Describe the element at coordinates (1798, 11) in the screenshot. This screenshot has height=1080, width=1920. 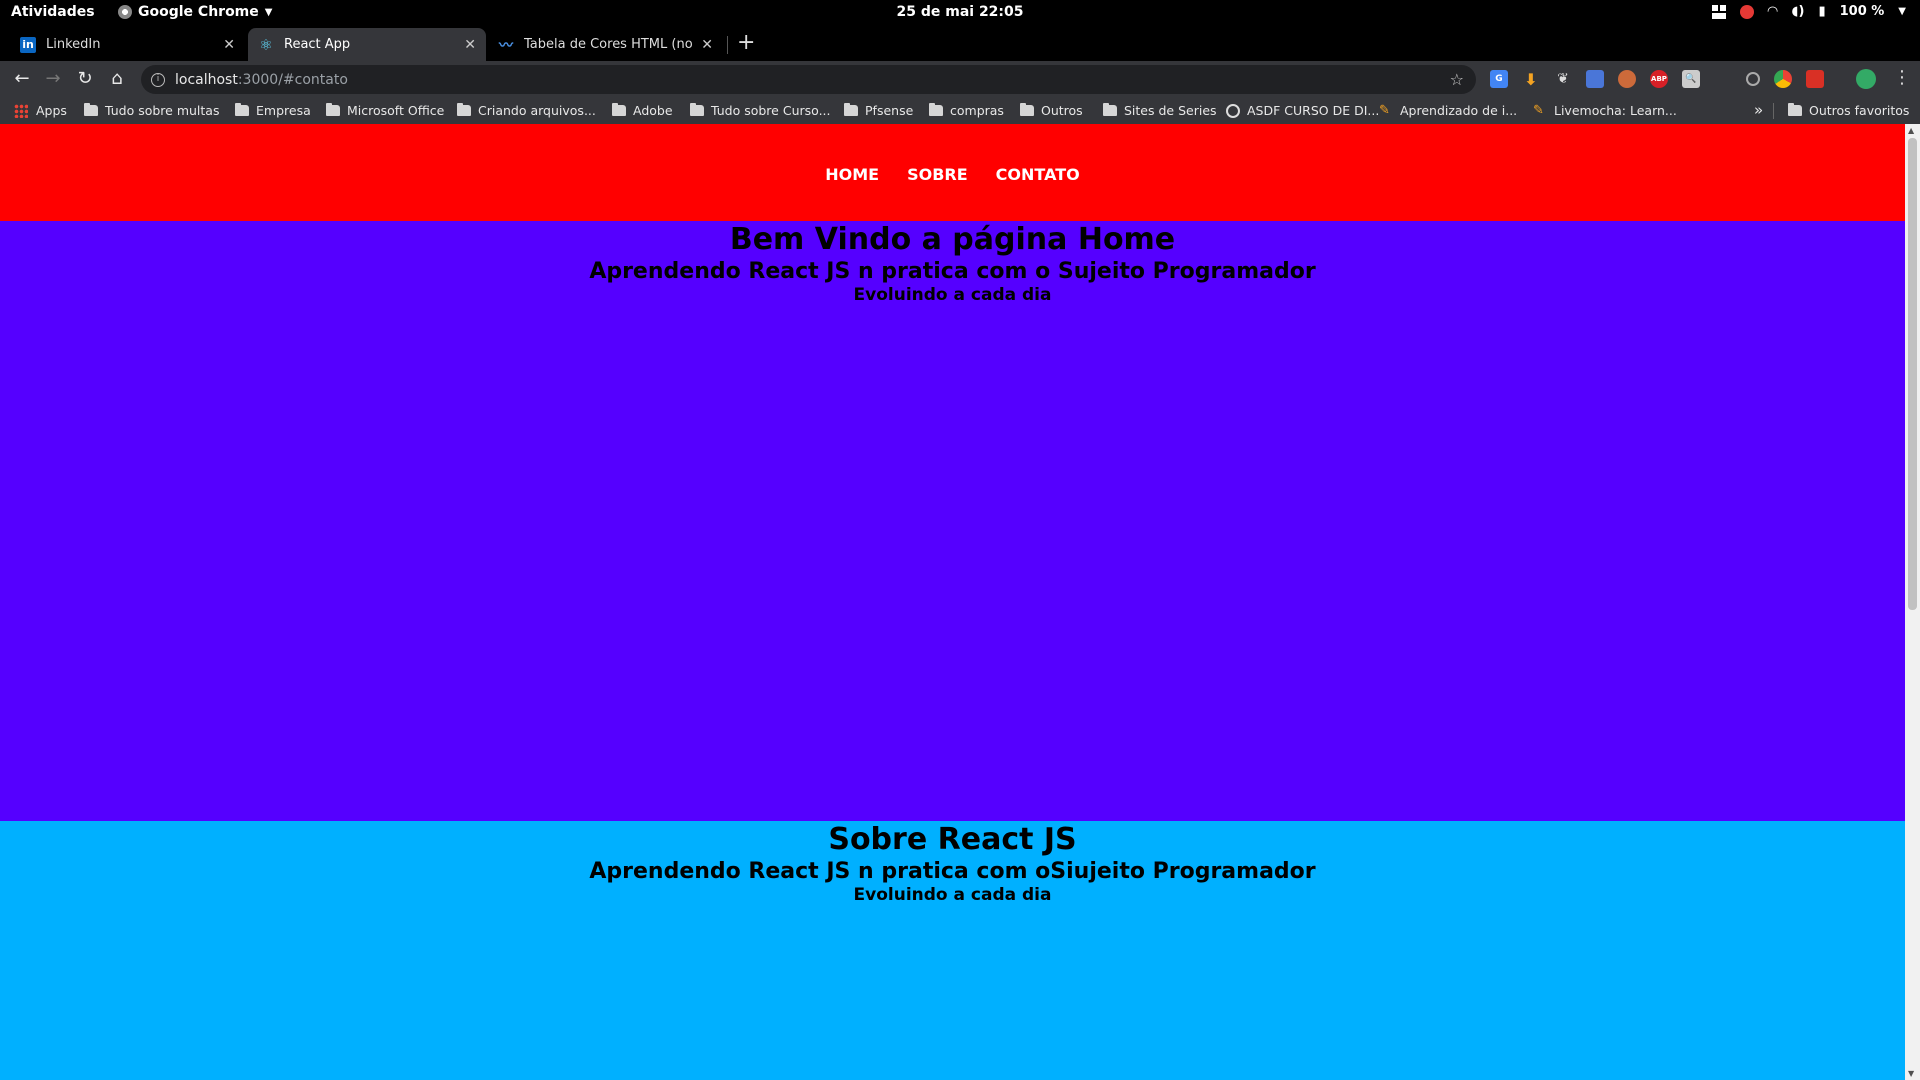
I see `volume-icon: ◖)` at that location.